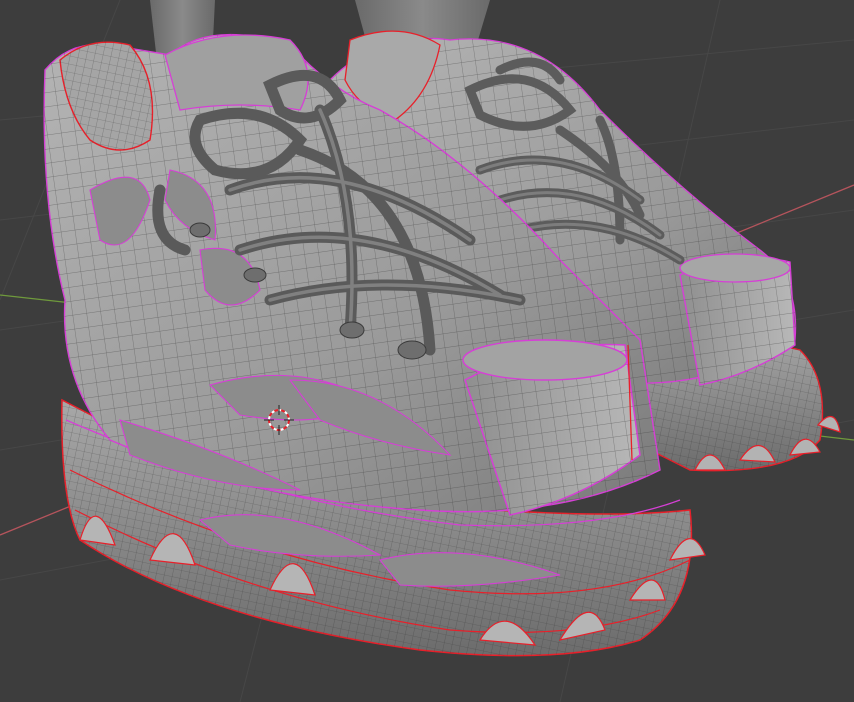 The width and height of the screenshot is (854, 702). I want to click on left-shoe-tongue, so click(236, 72).